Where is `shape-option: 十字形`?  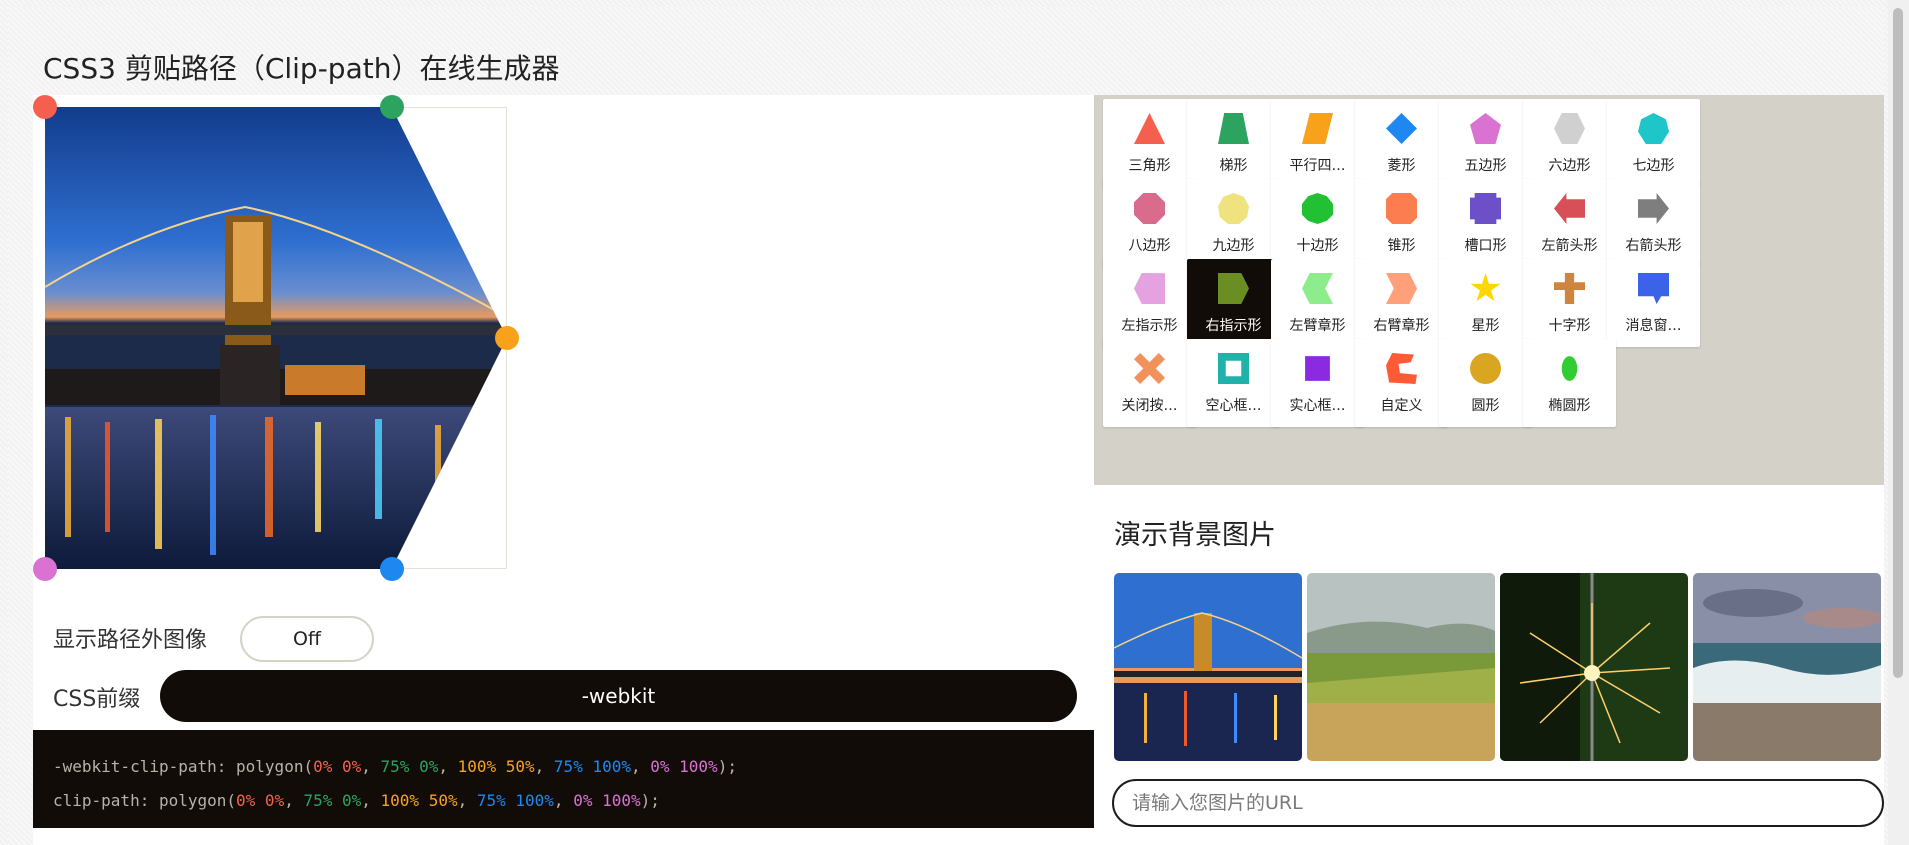
shape-option: 十字形 is located at coordinates (1569, 303).